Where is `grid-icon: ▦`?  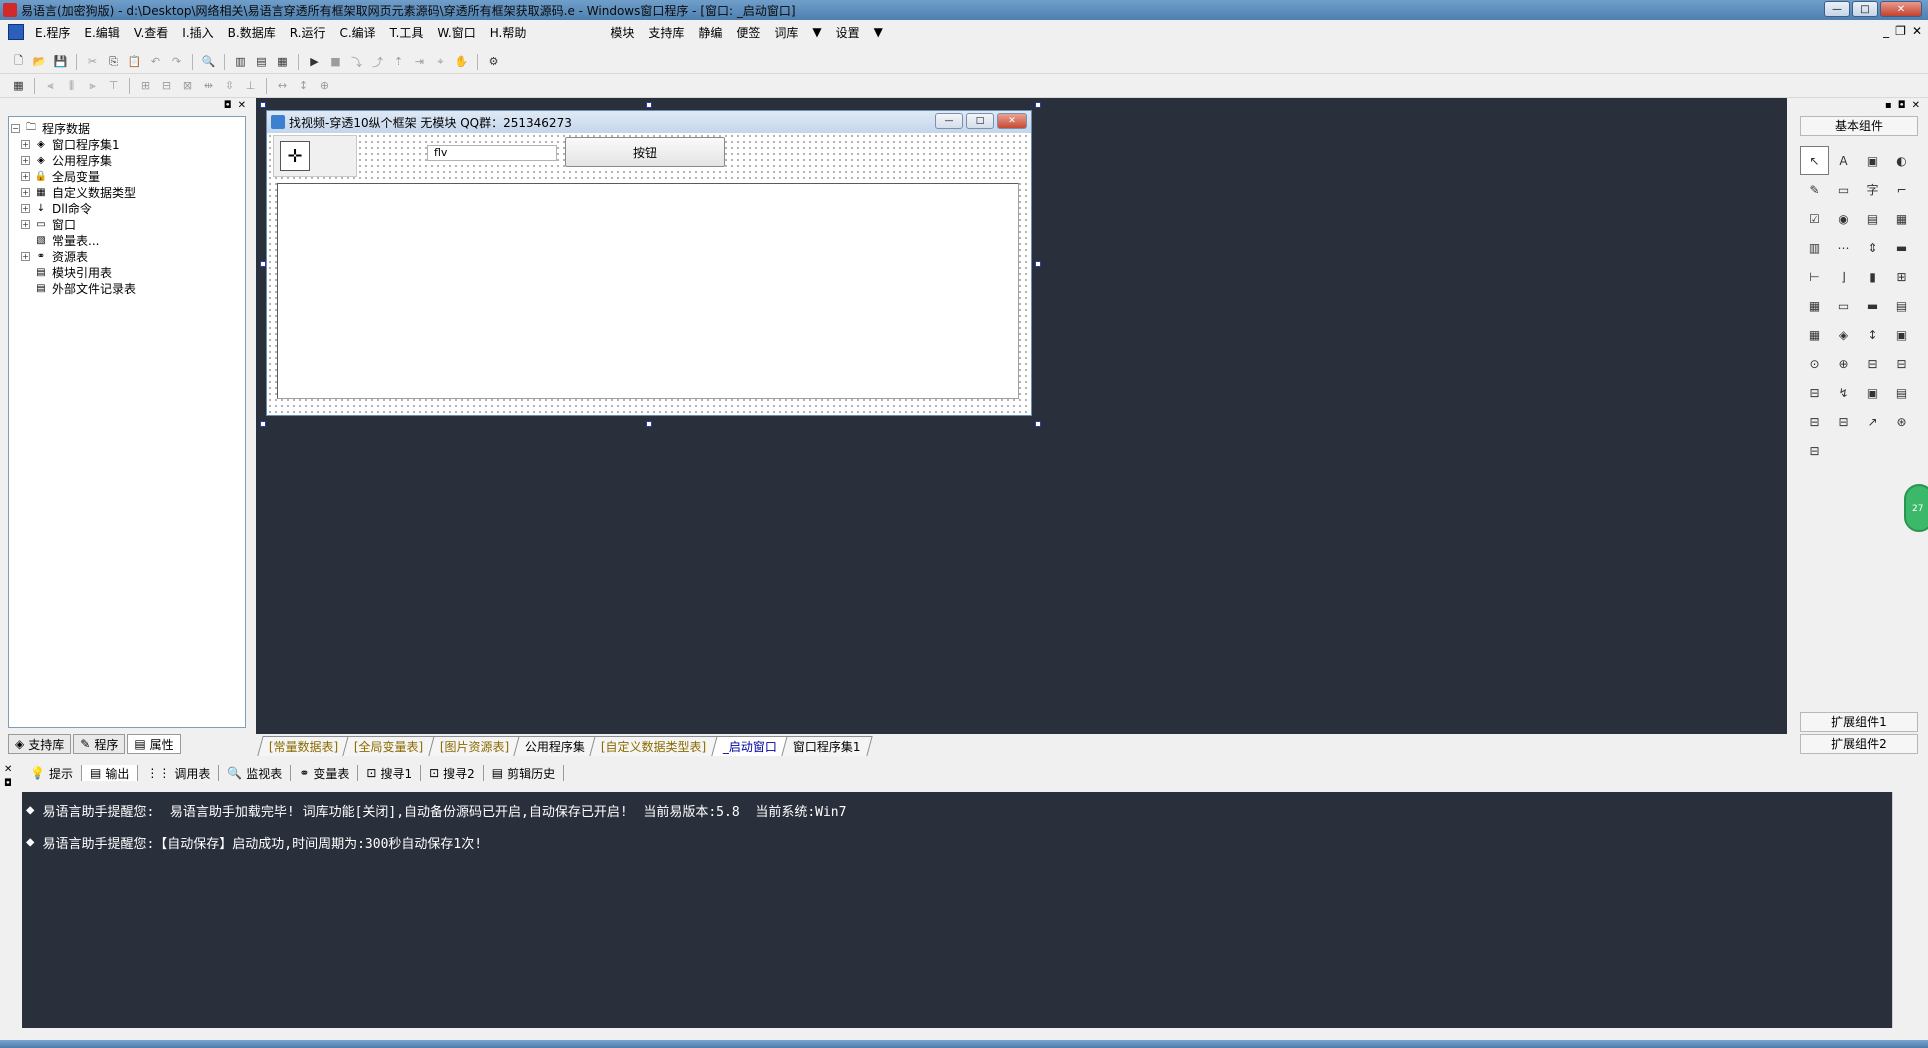 grid-icon: ▦ is located at coordinates (18, 85).